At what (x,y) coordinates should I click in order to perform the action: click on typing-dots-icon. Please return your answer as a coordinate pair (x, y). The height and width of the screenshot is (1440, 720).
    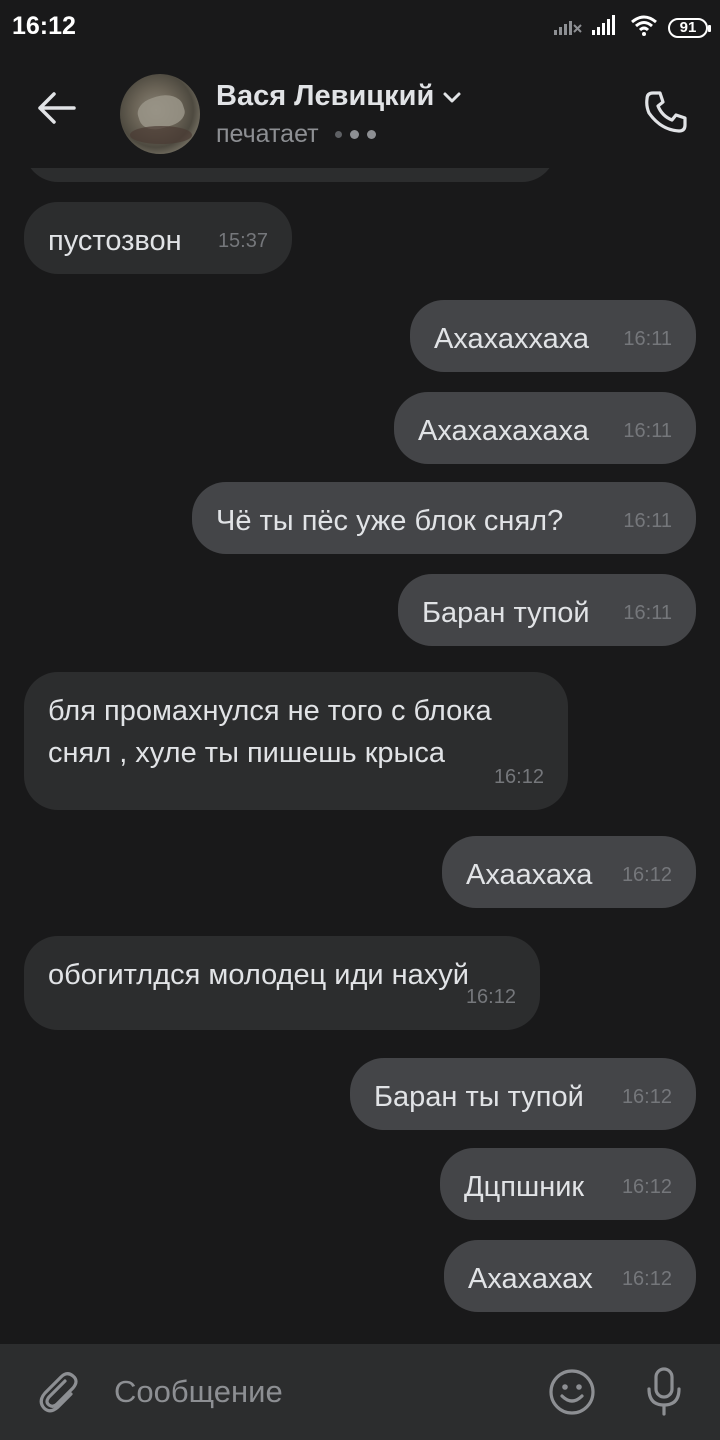
    Looking at the image, I should click on (355, 134).